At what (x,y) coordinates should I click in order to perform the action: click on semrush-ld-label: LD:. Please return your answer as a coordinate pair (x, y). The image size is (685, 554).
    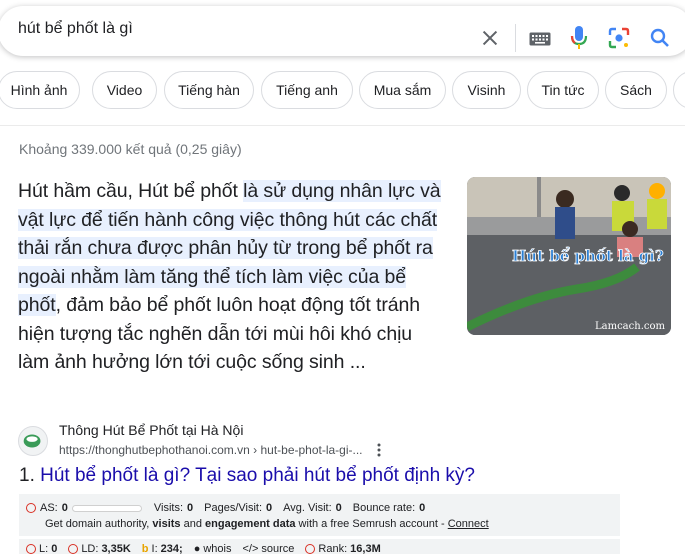
    Looking at the image, I should click on (90, 548).